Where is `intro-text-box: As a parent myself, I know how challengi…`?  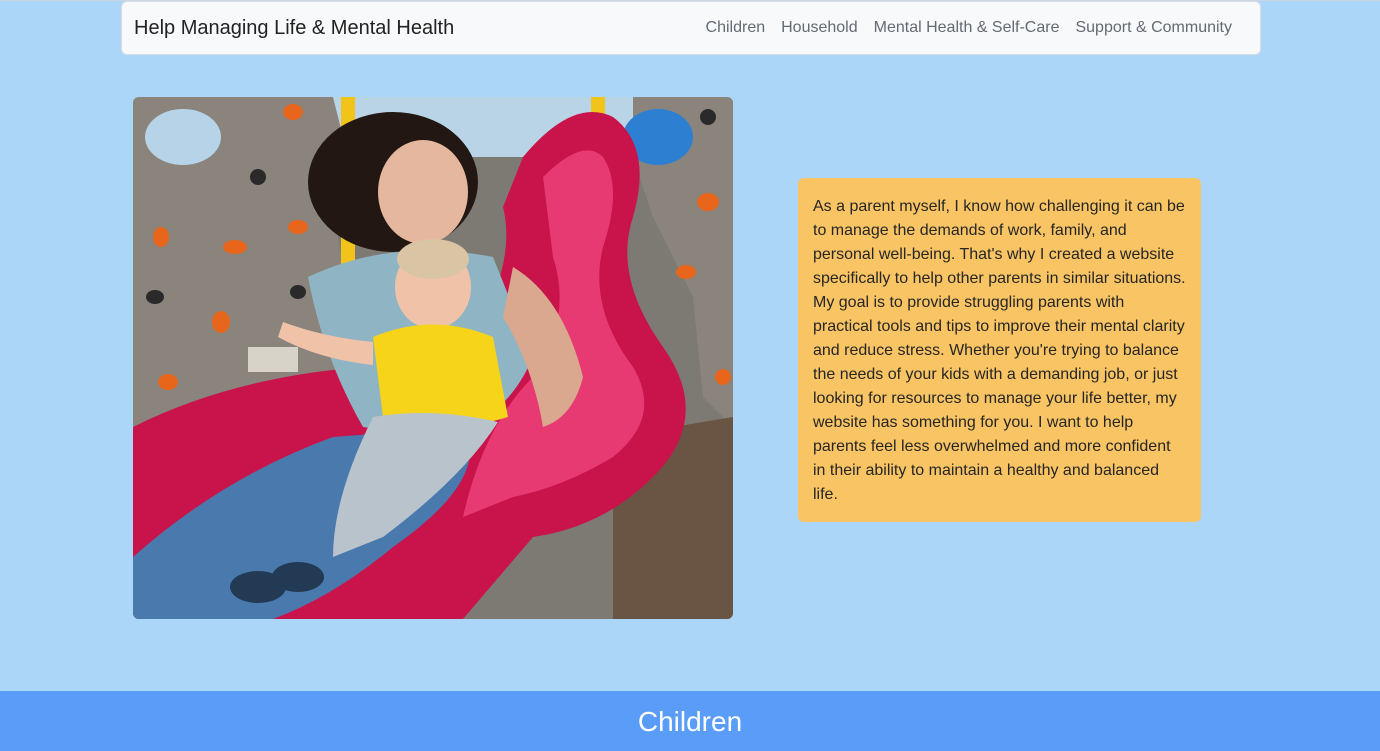
intro-text-box: As a parent myself, I know how challengi… is located at coordinates (999, 350).